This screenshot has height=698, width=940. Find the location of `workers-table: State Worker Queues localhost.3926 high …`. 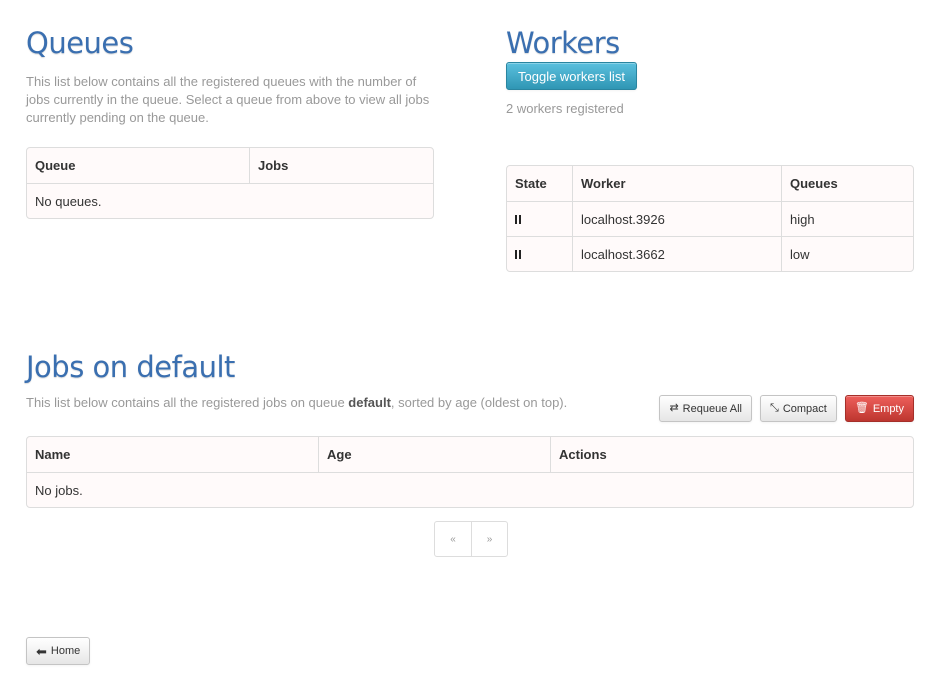

workers-table: State Worker Queues localhost.3926 high … is located at coordinates (710, 218).